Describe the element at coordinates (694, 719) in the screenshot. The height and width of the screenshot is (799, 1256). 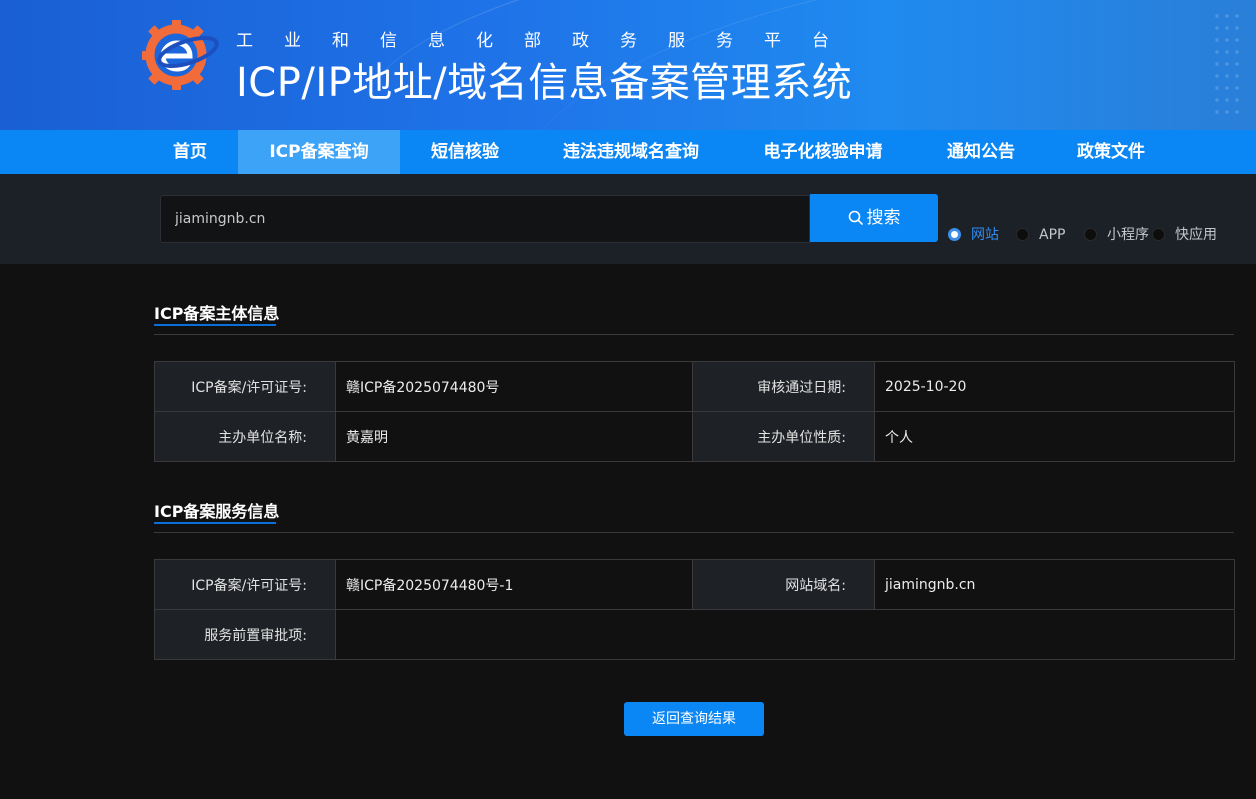
I see `back-to-results-button: 返回查询结果` at that location.